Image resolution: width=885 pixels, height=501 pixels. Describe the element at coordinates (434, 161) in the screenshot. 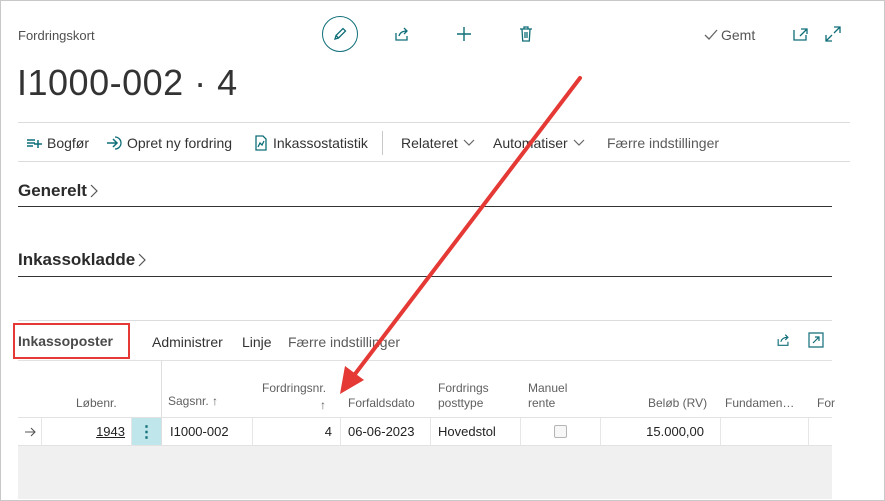

I see `actionbar-bottom-divider` at that location.